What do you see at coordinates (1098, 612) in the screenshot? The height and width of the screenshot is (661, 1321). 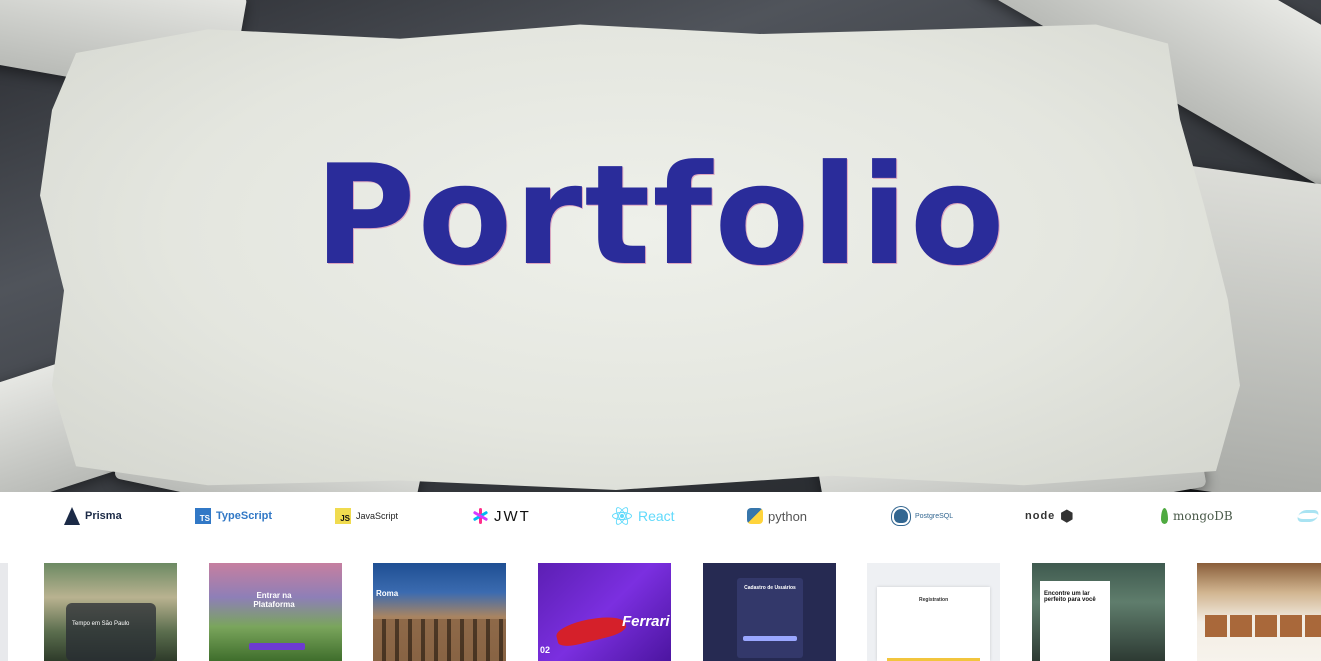 I see `project-card-real-estate: Encontre um lar perfeito para você` at bounding box center [1098, 612].